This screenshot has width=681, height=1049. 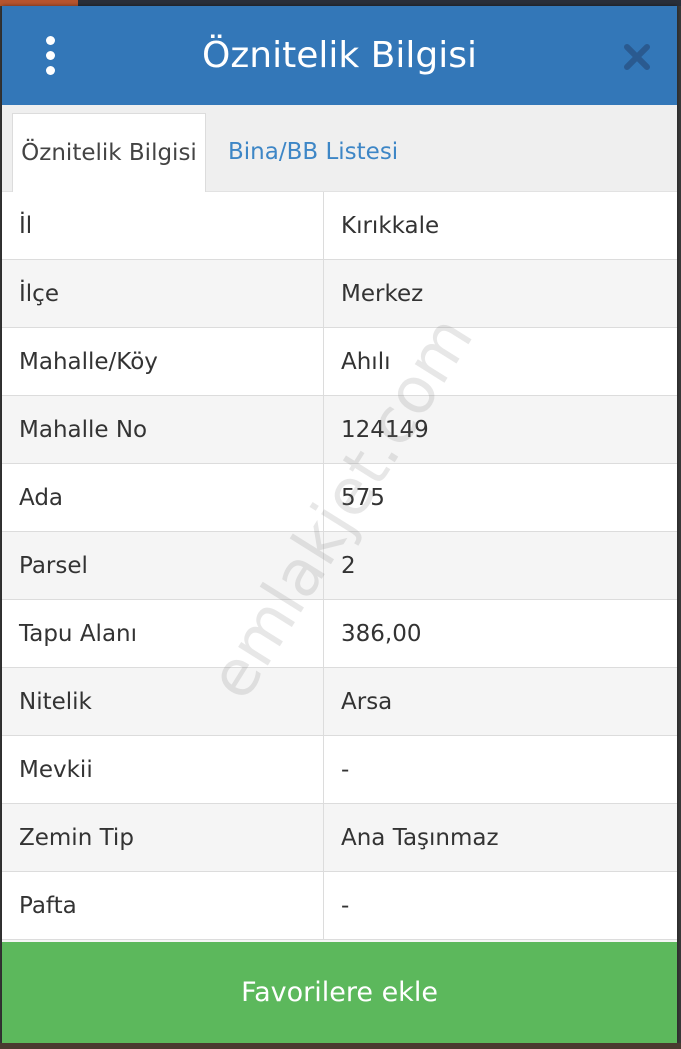 What do you see at coordinates (500, 565) in the screenshot?
I see `attribute-value: 2` at bounding box center [500, 565].